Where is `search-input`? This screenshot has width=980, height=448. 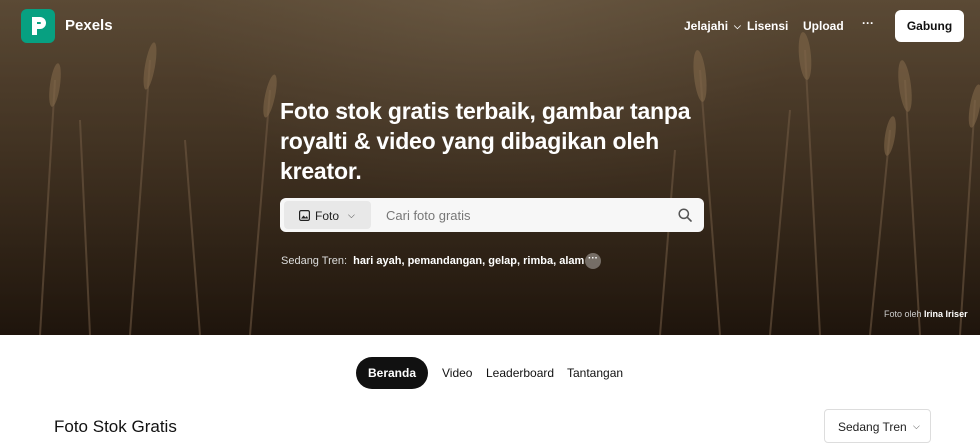
search-input is located at coordinates (520, 215).